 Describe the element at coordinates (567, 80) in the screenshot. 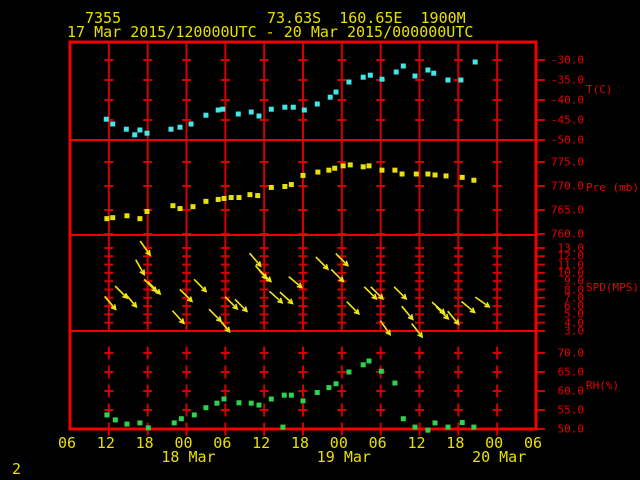

I see `y-tick-label: -35.0` at that location.